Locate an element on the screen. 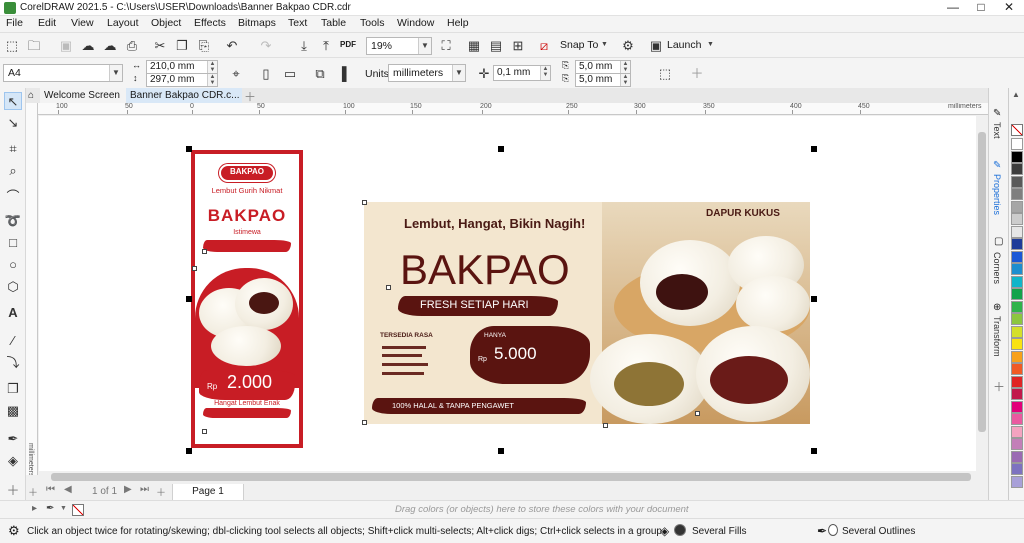 This screenshot has height=543, width=1024. fill-bucket-icon: ◈ is located at coordinates (664, 531).